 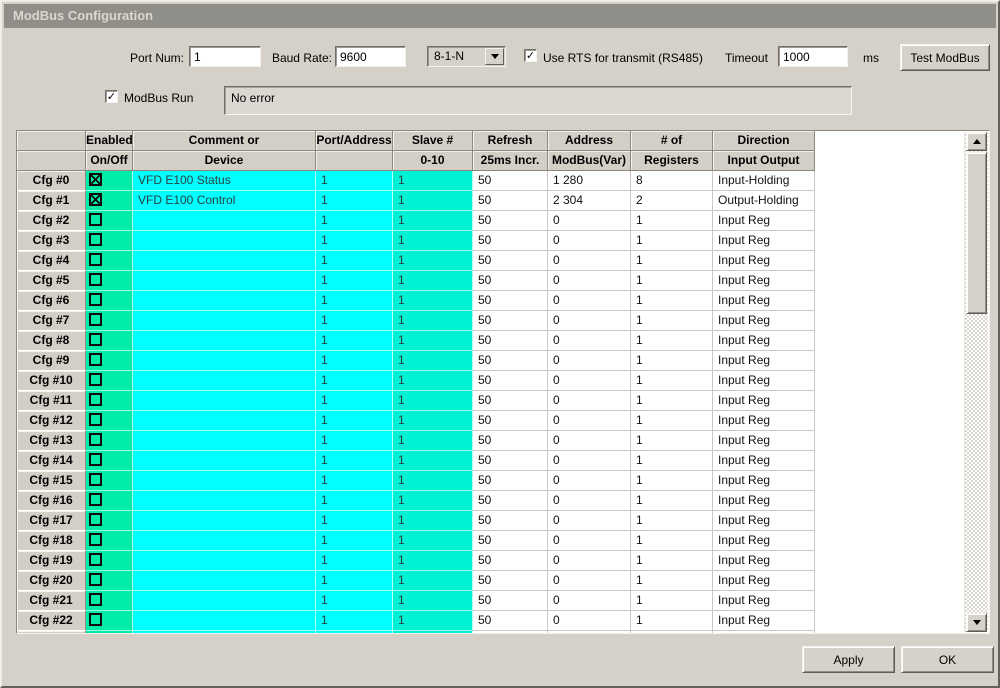 What do you see at coordinates (813, 56) in the screenshot?
I see `timeout-input` at bounding box center [813, 56].